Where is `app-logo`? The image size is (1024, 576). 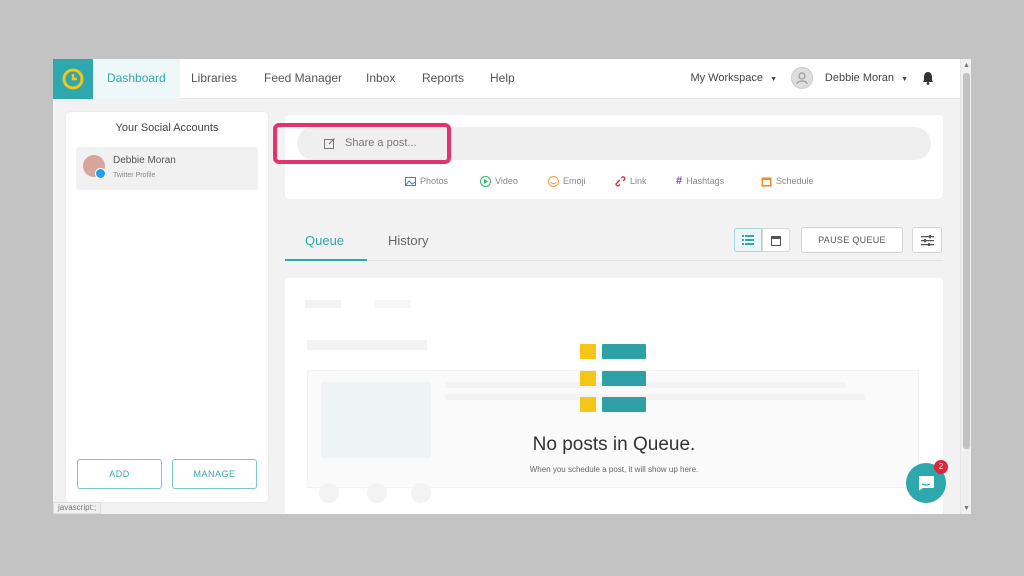 app-logo is located at coordinates (73, 79).